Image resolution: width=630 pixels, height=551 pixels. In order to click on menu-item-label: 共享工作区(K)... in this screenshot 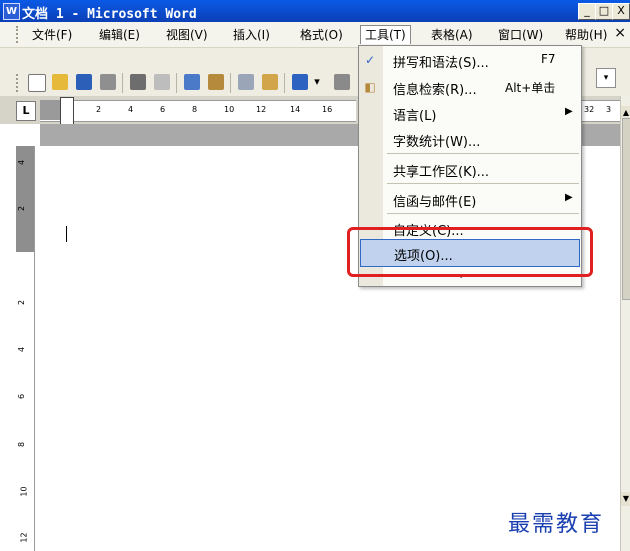, I will do `click(441, 172)`.